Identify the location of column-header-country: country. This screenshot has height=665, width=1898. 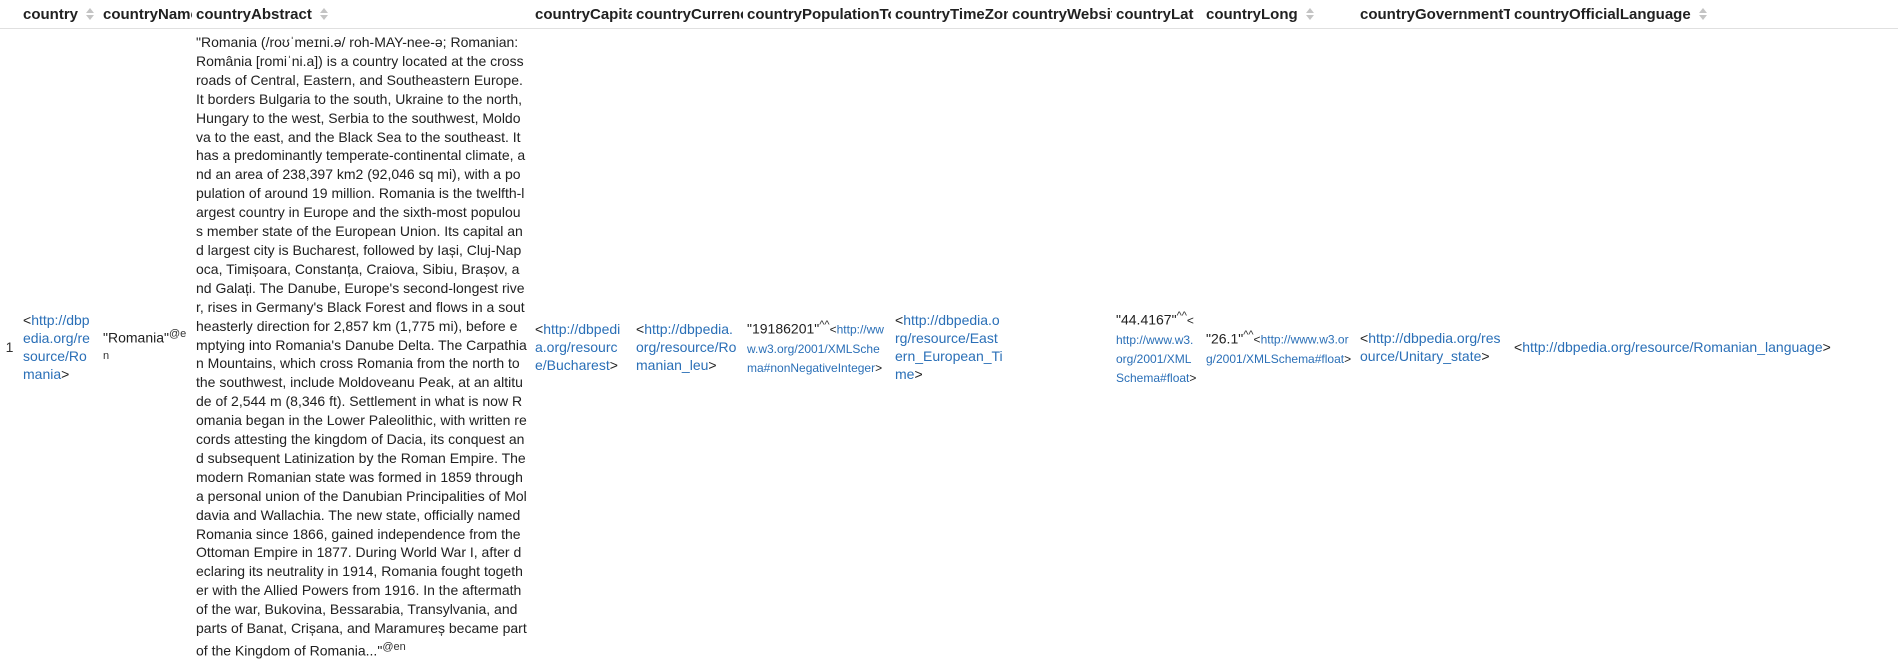
(59, 14).